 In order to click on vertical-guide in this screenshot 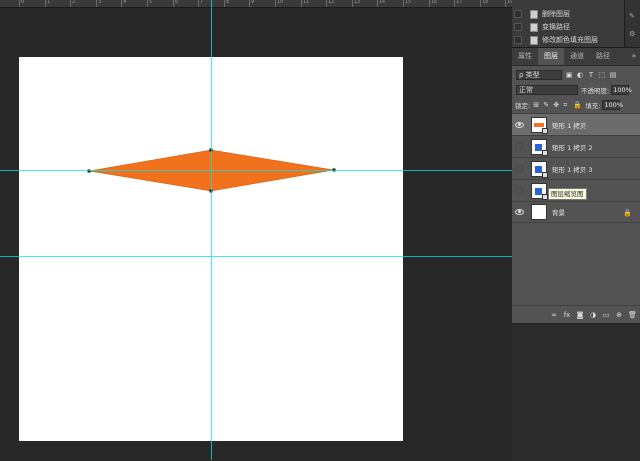, I will do `click(211, 230)`.